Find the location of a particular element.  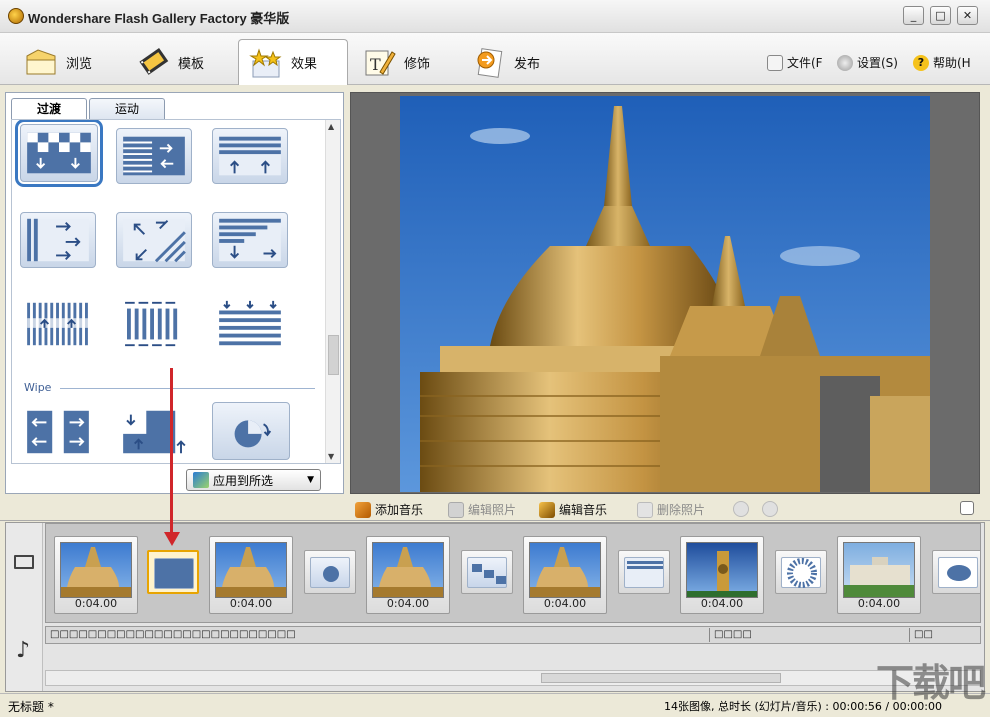

music-segment: □□□□ is located at coordinates (810, 635).